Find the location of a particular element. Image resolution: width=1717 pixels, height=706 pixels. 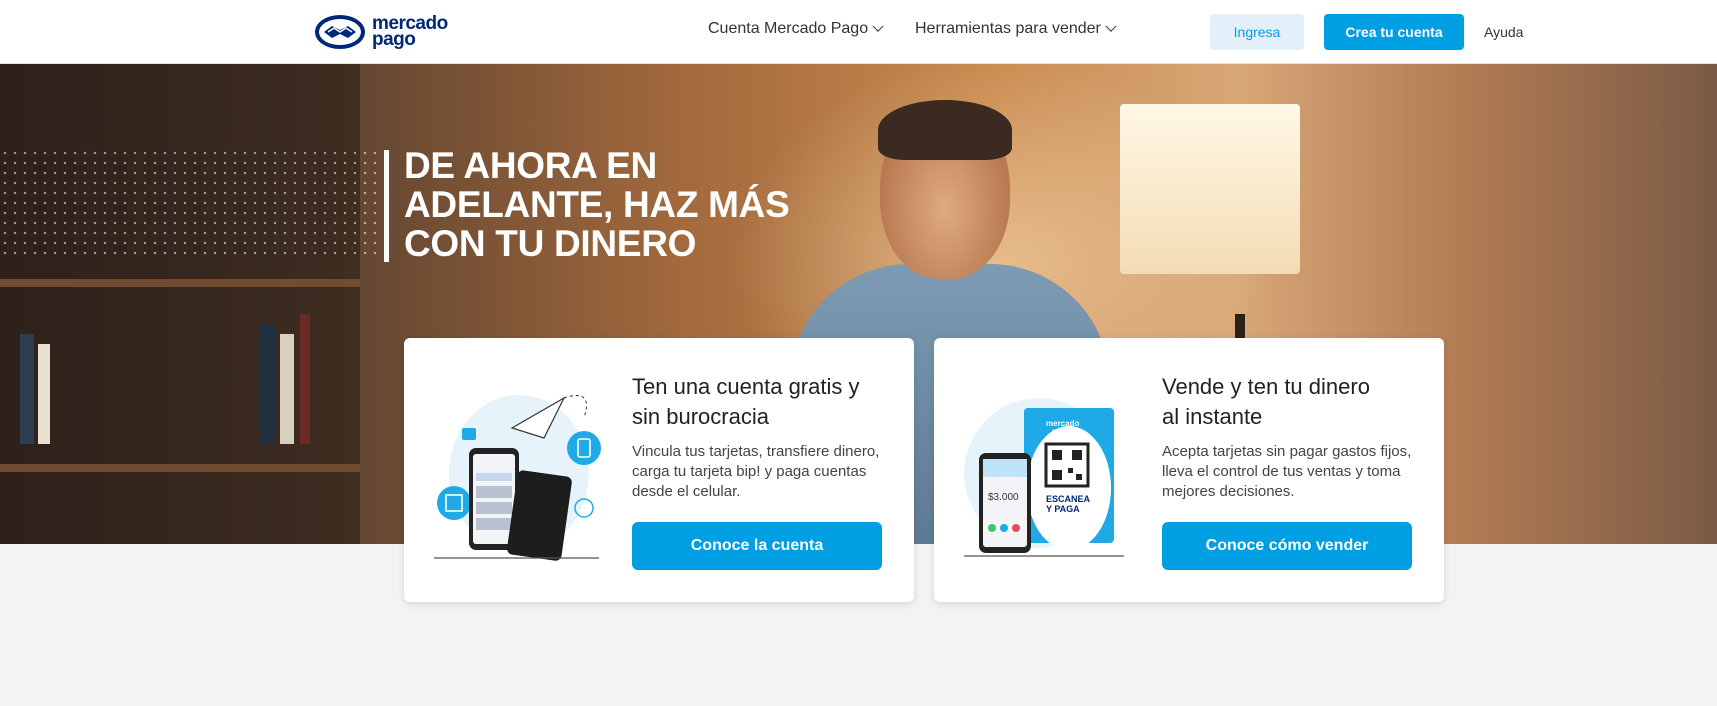

qr-stand-illustration: mercado pago ESCANEA Y PAGA $3.000 is located at coordinates (1044, 477).